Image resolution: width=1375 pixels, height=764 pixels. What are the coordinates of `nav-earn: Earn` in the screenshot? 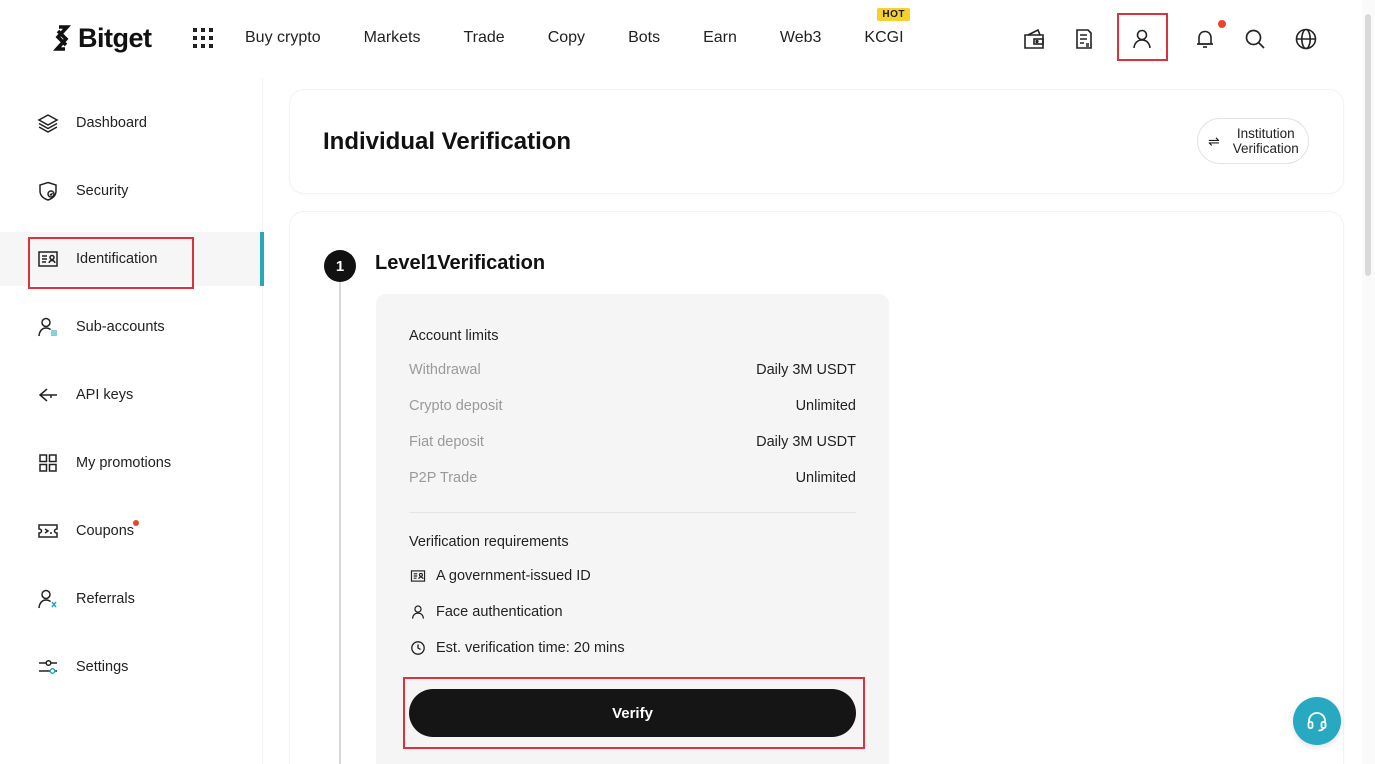 It's located at (720, 38).